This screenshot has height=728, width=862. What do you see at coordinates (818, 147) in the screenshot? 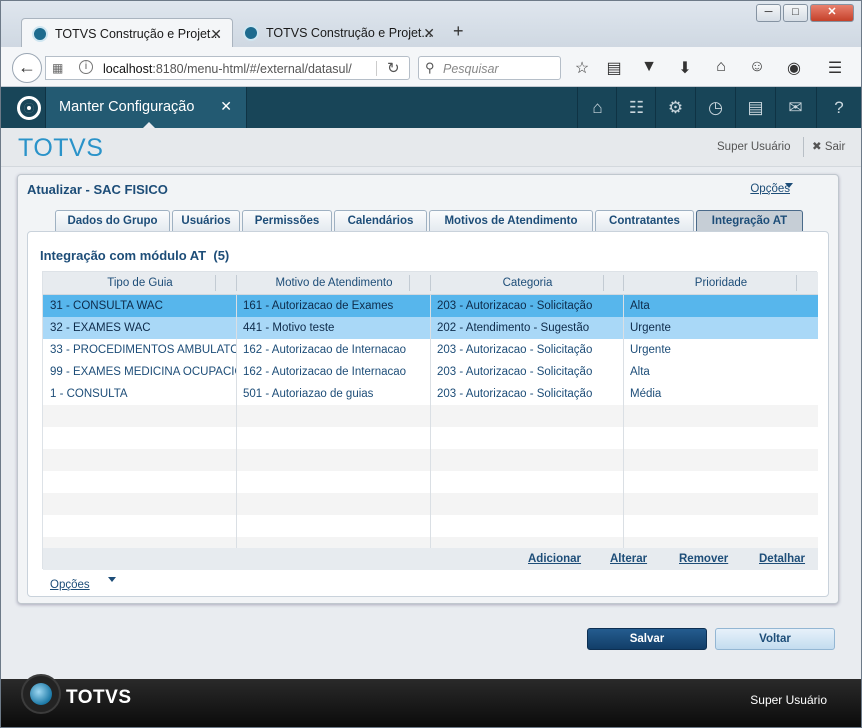
I see `close-icon: ✖` at bounding box center [818, 147].